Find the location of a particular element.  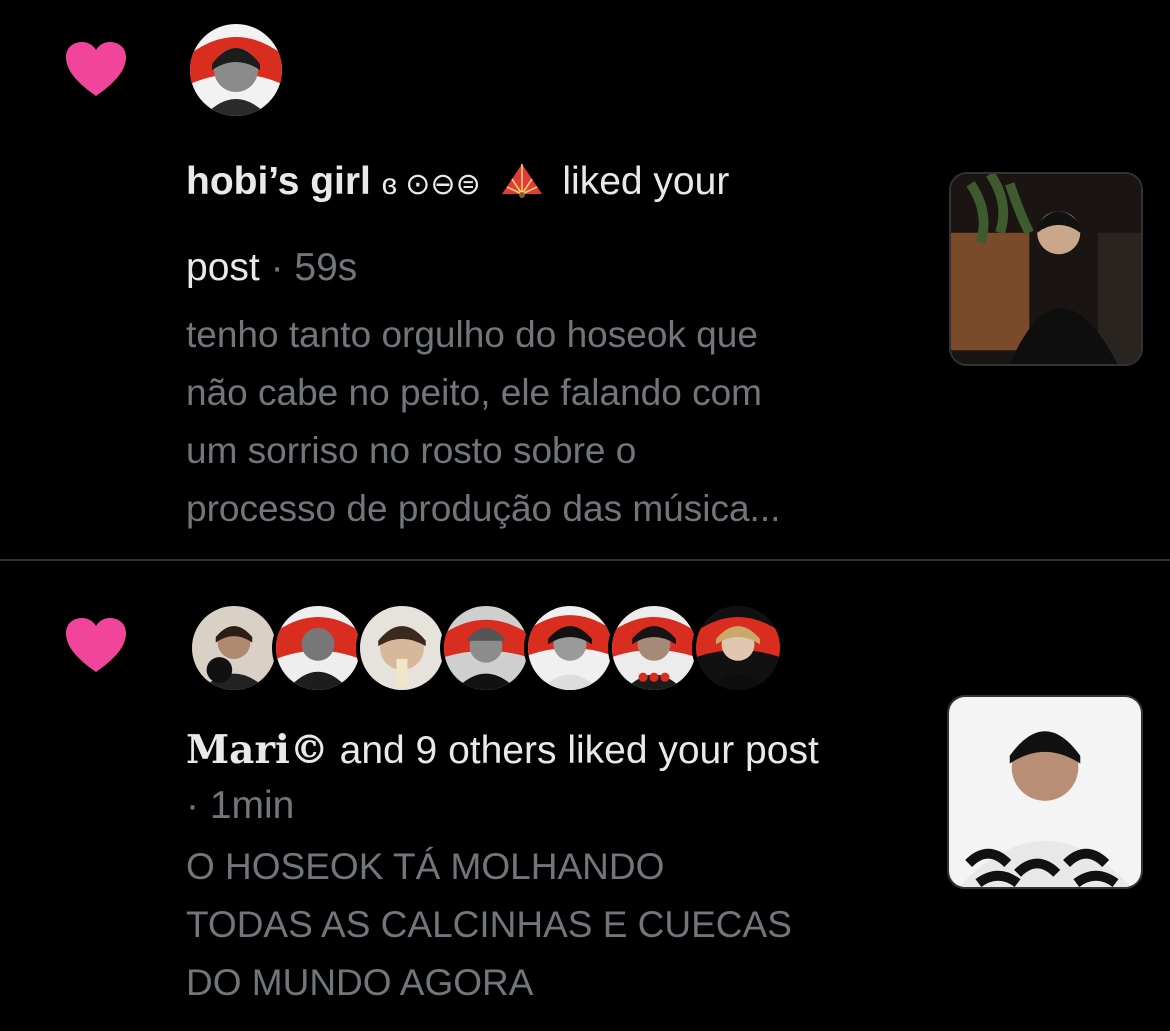

action-text: liked your is located at coordinates (646, 181).